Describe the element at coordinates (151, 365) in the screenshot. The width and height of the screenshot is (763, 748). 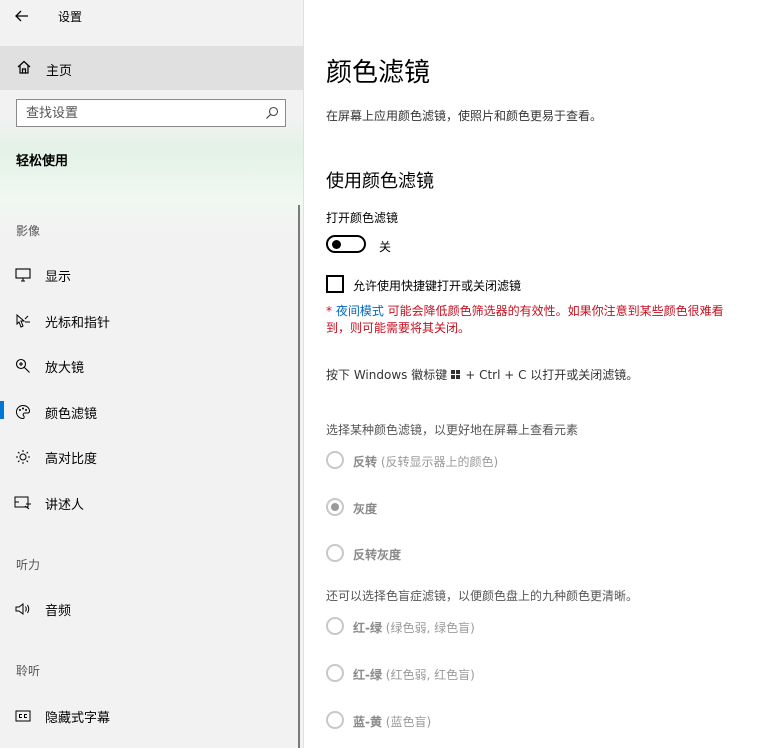
I see `sidebar-item-magnifier: 放大镜` at that location.